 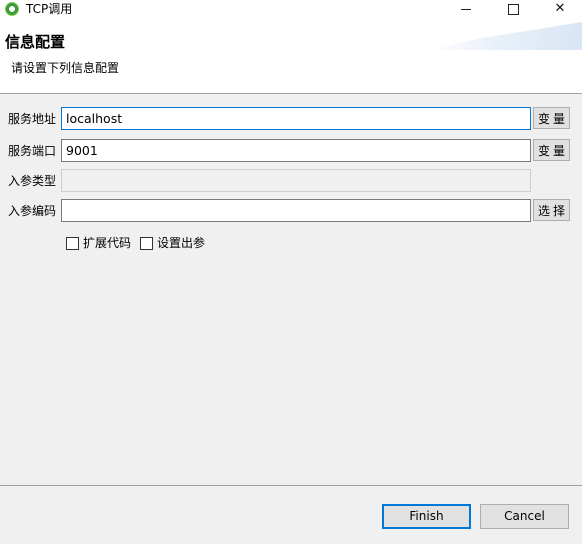 What do you see at coordinates (560, 9) in the screenshot?
I see `close-icon: ✕` at bounding box center [560, 9].